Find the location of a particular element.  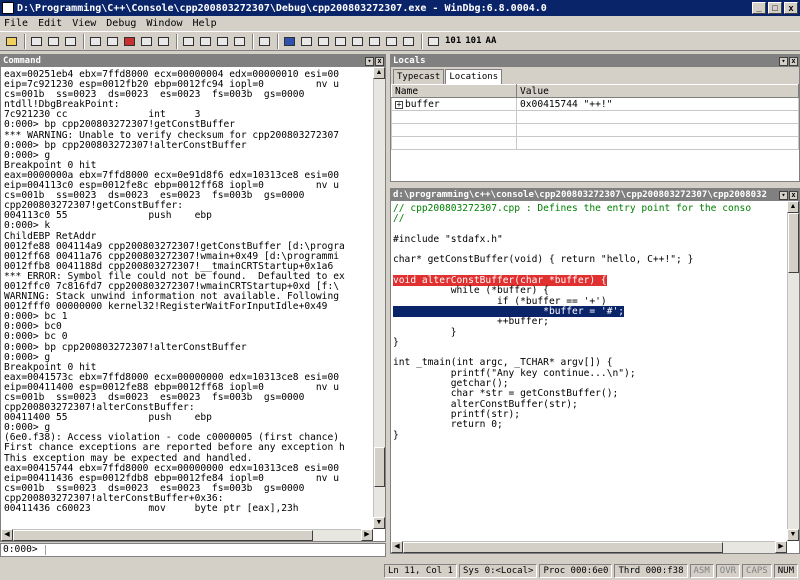

menu-file: File is located at coordinates (16, 23).